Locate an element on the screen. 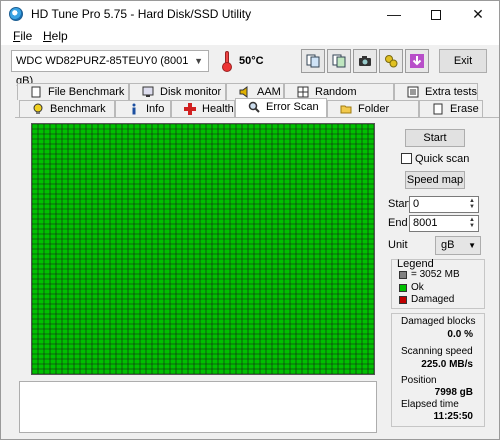 The height and width of the screenshot is (440, 500). menu-file: File is located at coordinates (22, 36).